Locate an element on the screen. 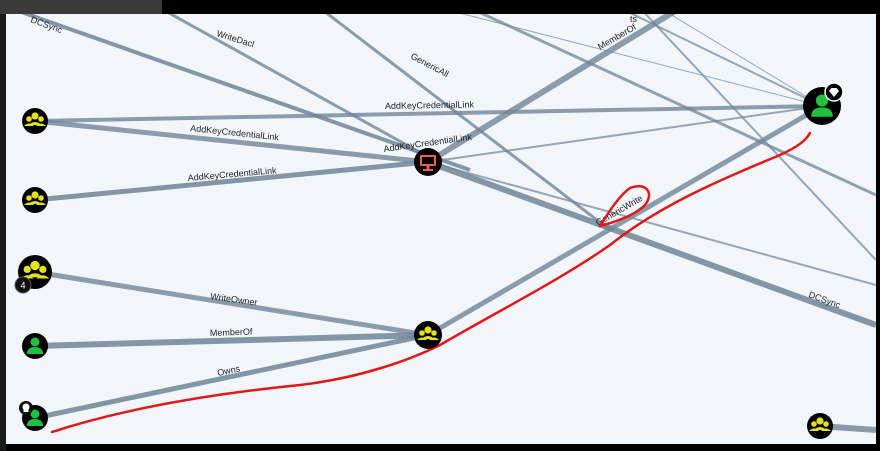 Image resolution: width=880 pixels, height=451 pixels. edge-owns is located at coordinates (231, 376).